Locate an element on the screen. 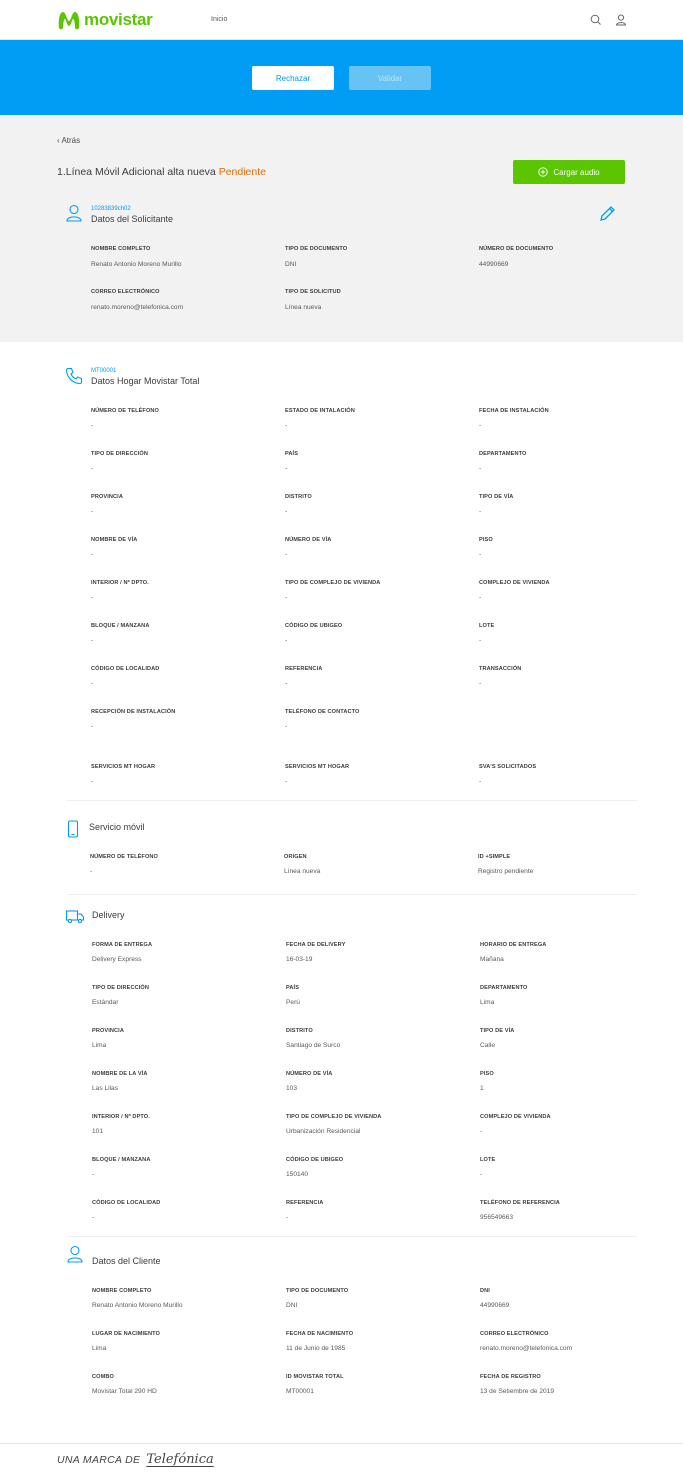 The width and height of the screenshot is (683, 1483). field-label: Código de localidad is located at coordinates (126, 1203).